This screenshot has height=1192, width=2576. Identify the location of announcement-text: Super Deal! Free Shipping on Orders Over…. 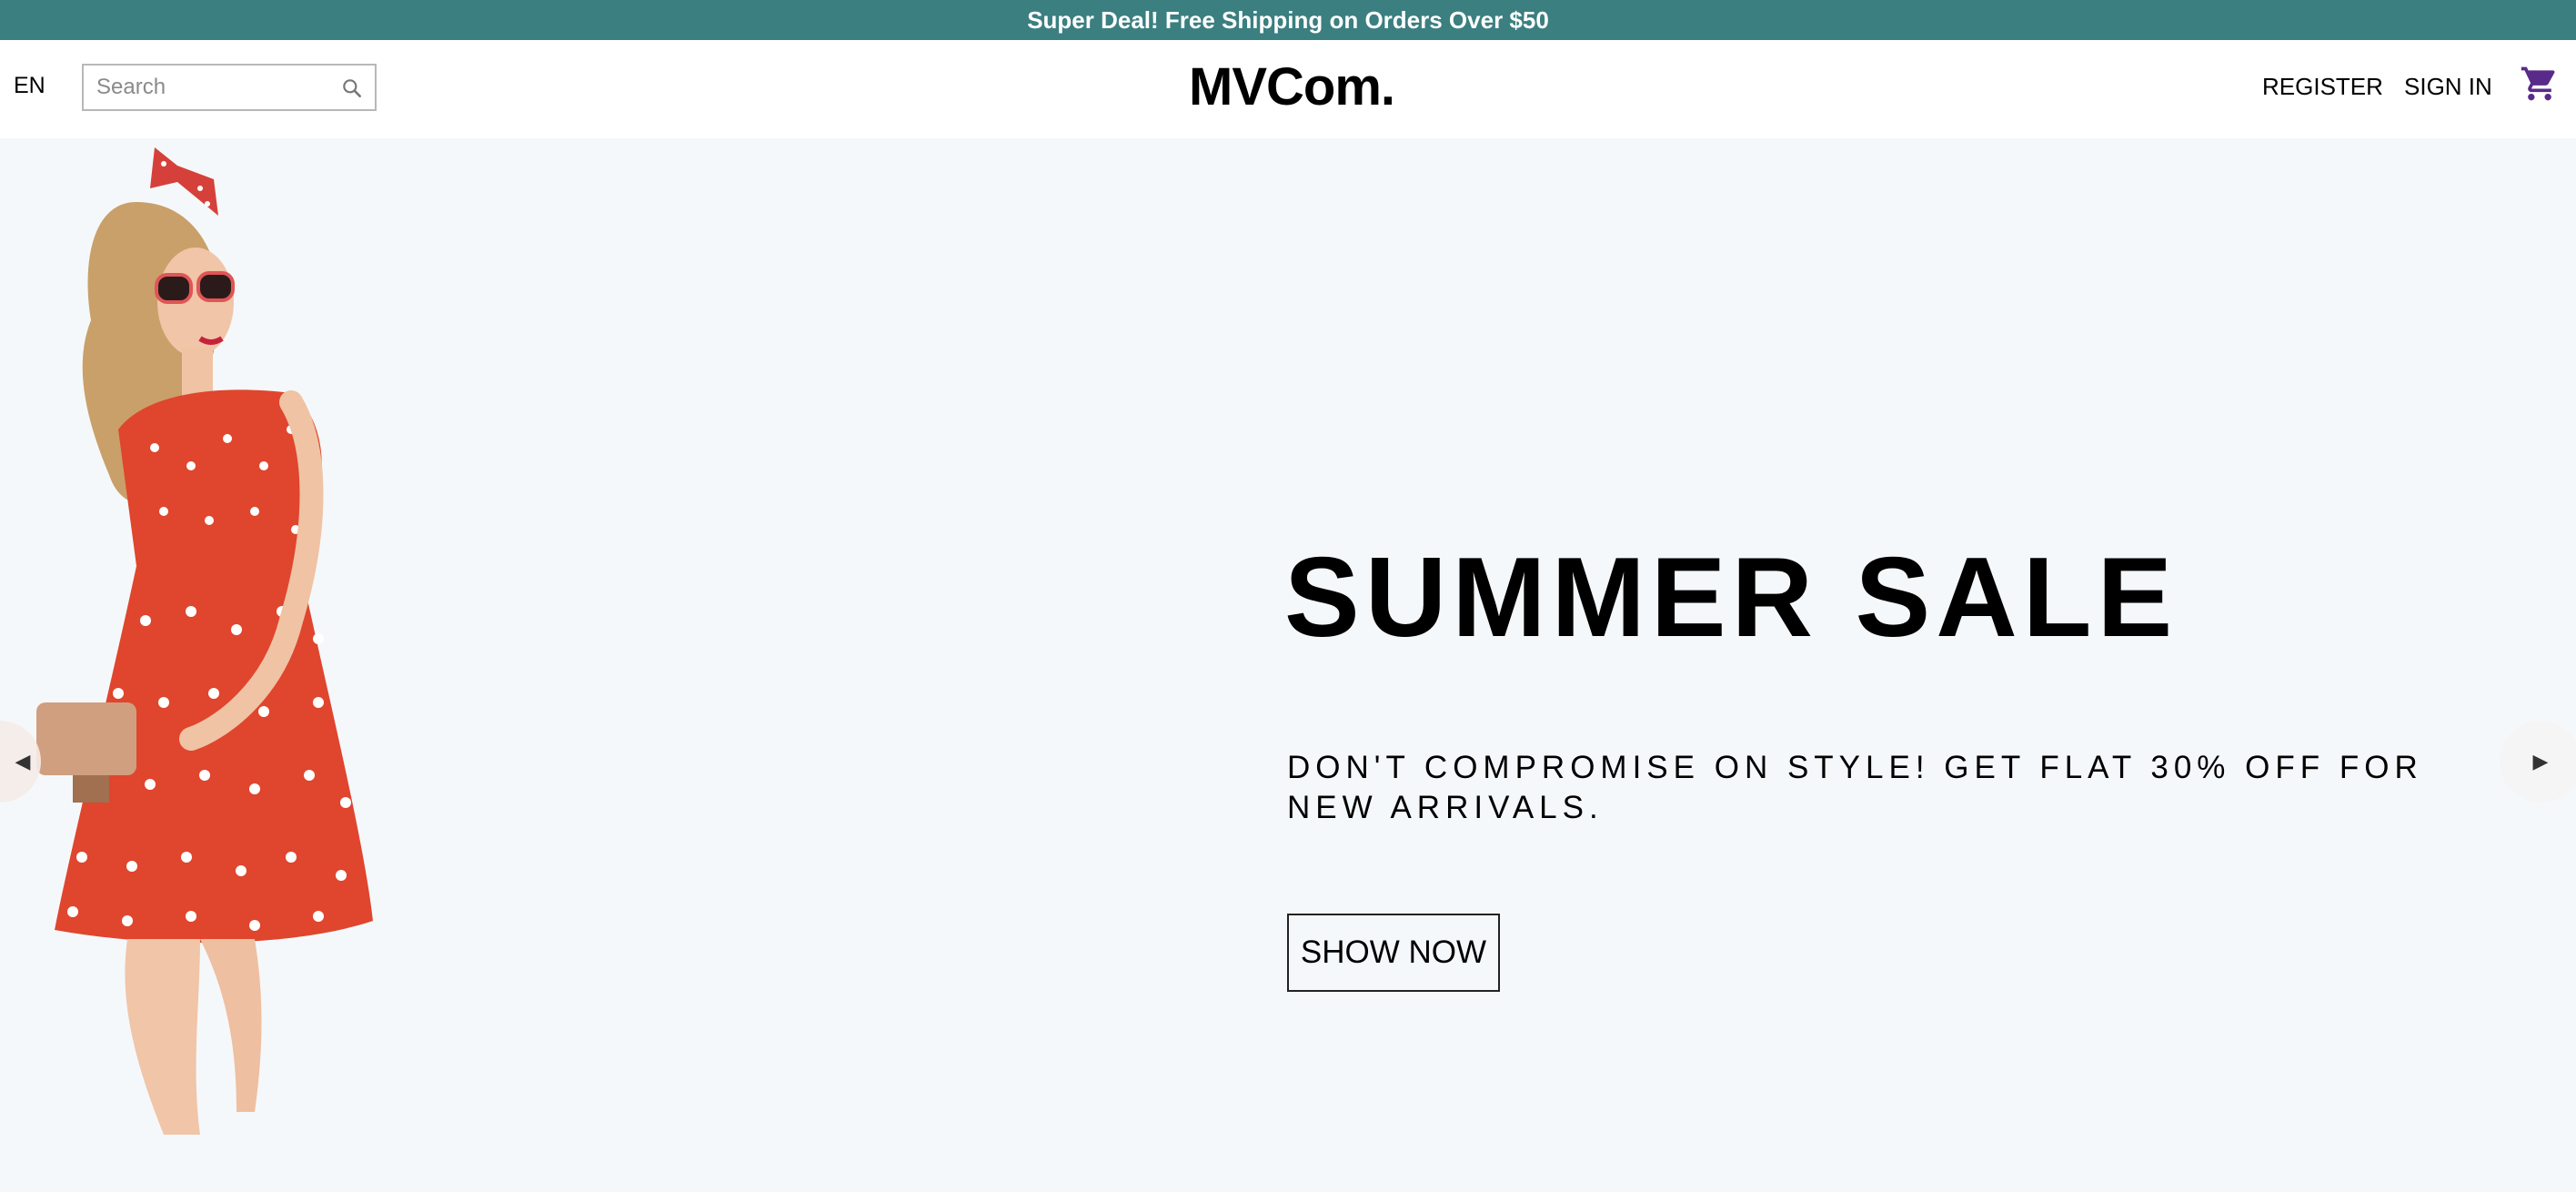
(1288, 19).